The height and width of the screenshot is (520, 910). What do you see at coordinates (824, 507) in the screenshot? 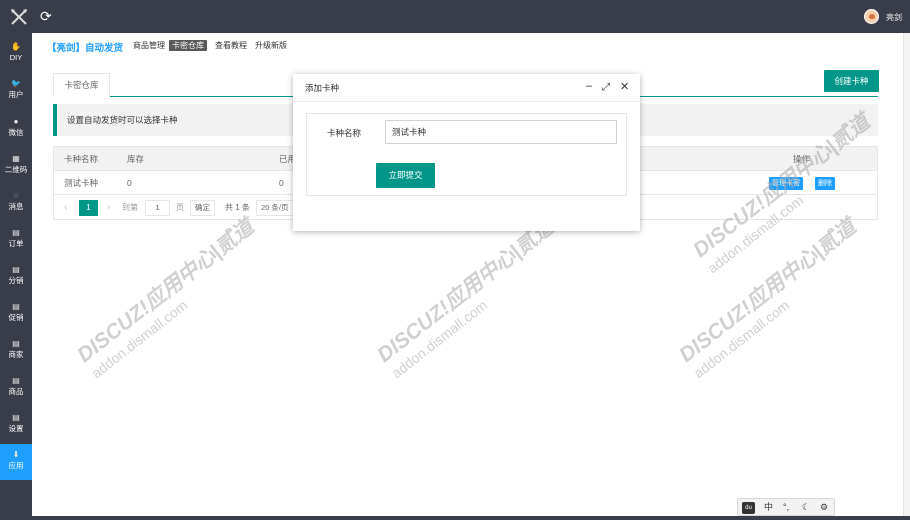
I see `gear-icon: ⚙` at bounding box center [824, 507].